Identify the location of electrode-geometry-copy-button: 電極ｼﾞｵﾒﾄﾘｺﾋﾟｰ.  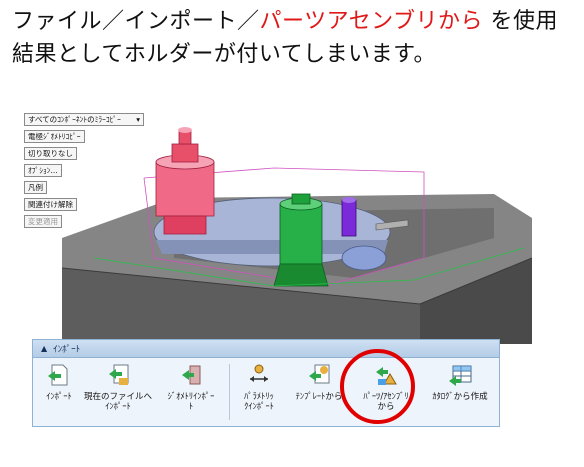
(54, 136).